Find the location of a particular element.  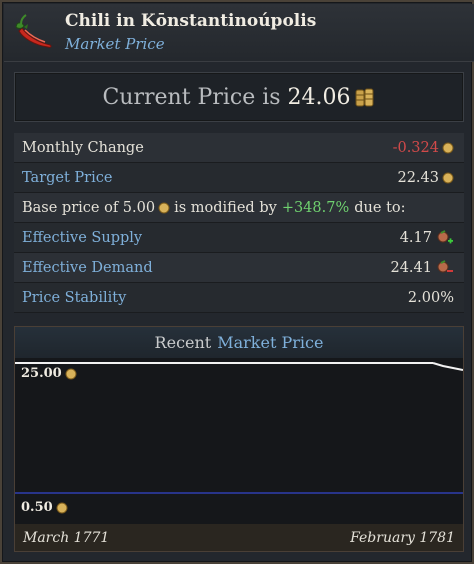

effective-demand-value: 24.41 is located at coordinates (422, 268).